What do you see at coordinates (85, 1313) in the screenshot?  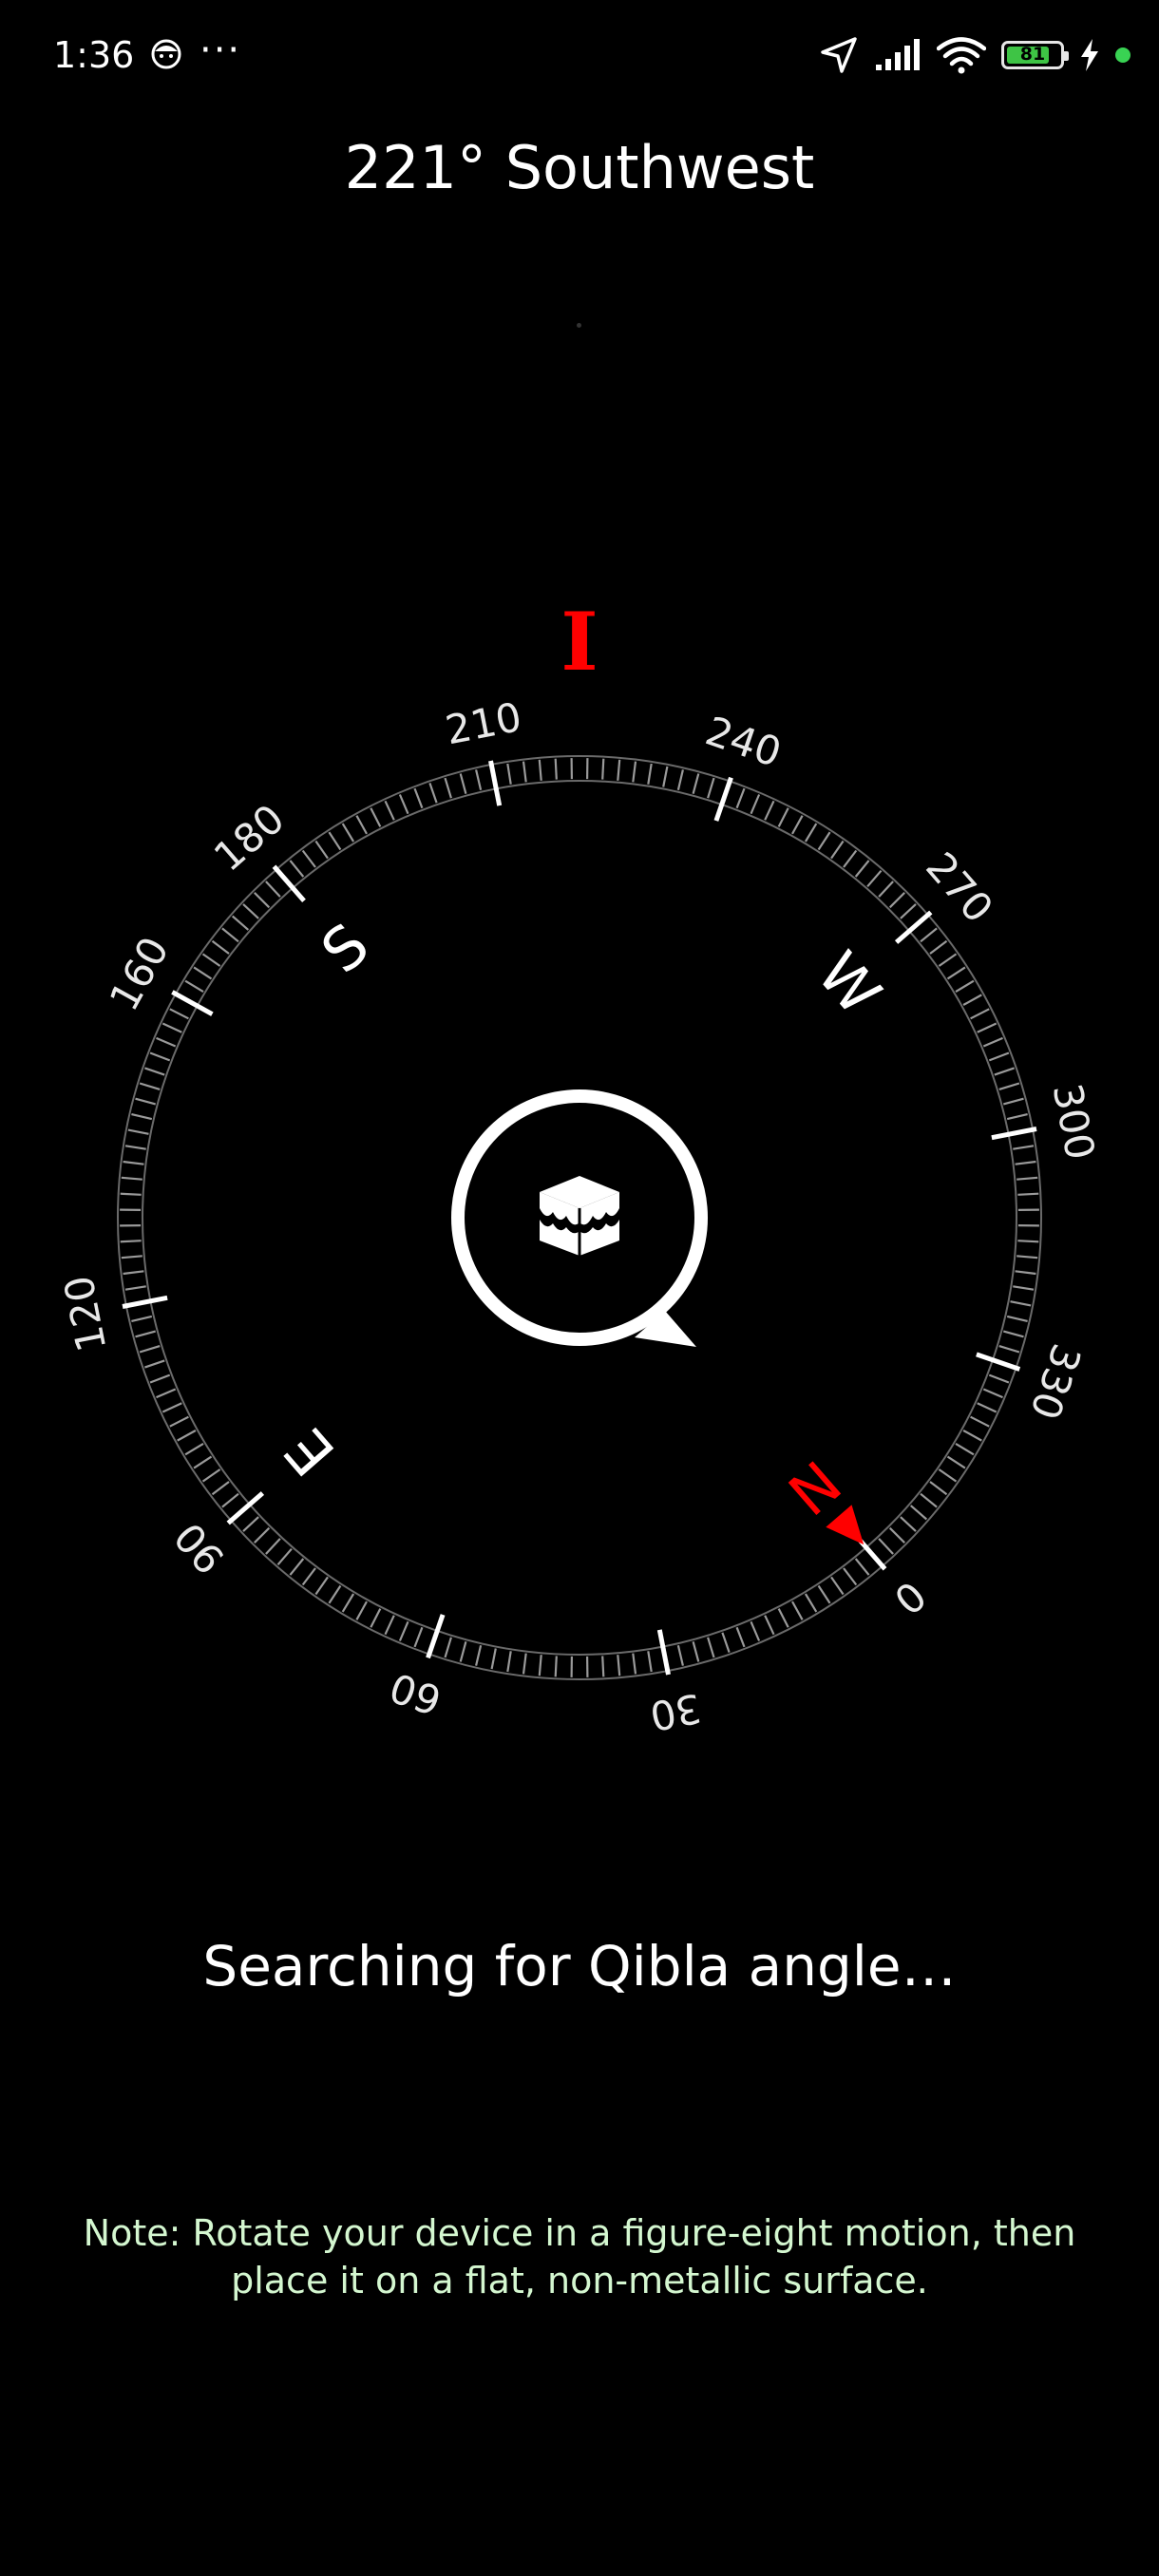 I see `compass-degree-label: 120` at bounding box center [85, 1313].